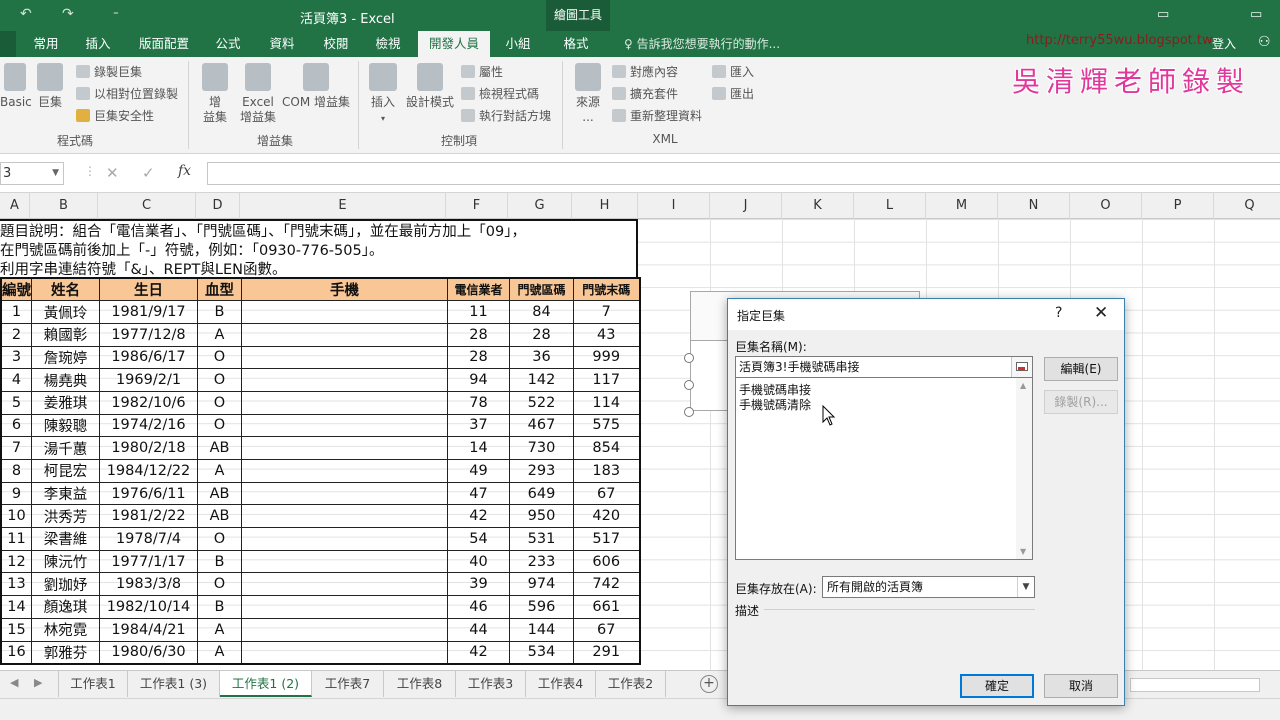 The width and height of the screenshot is (1280, 720). I want to click on expansion-packs-button: 擴充套件, so click(645, 93).